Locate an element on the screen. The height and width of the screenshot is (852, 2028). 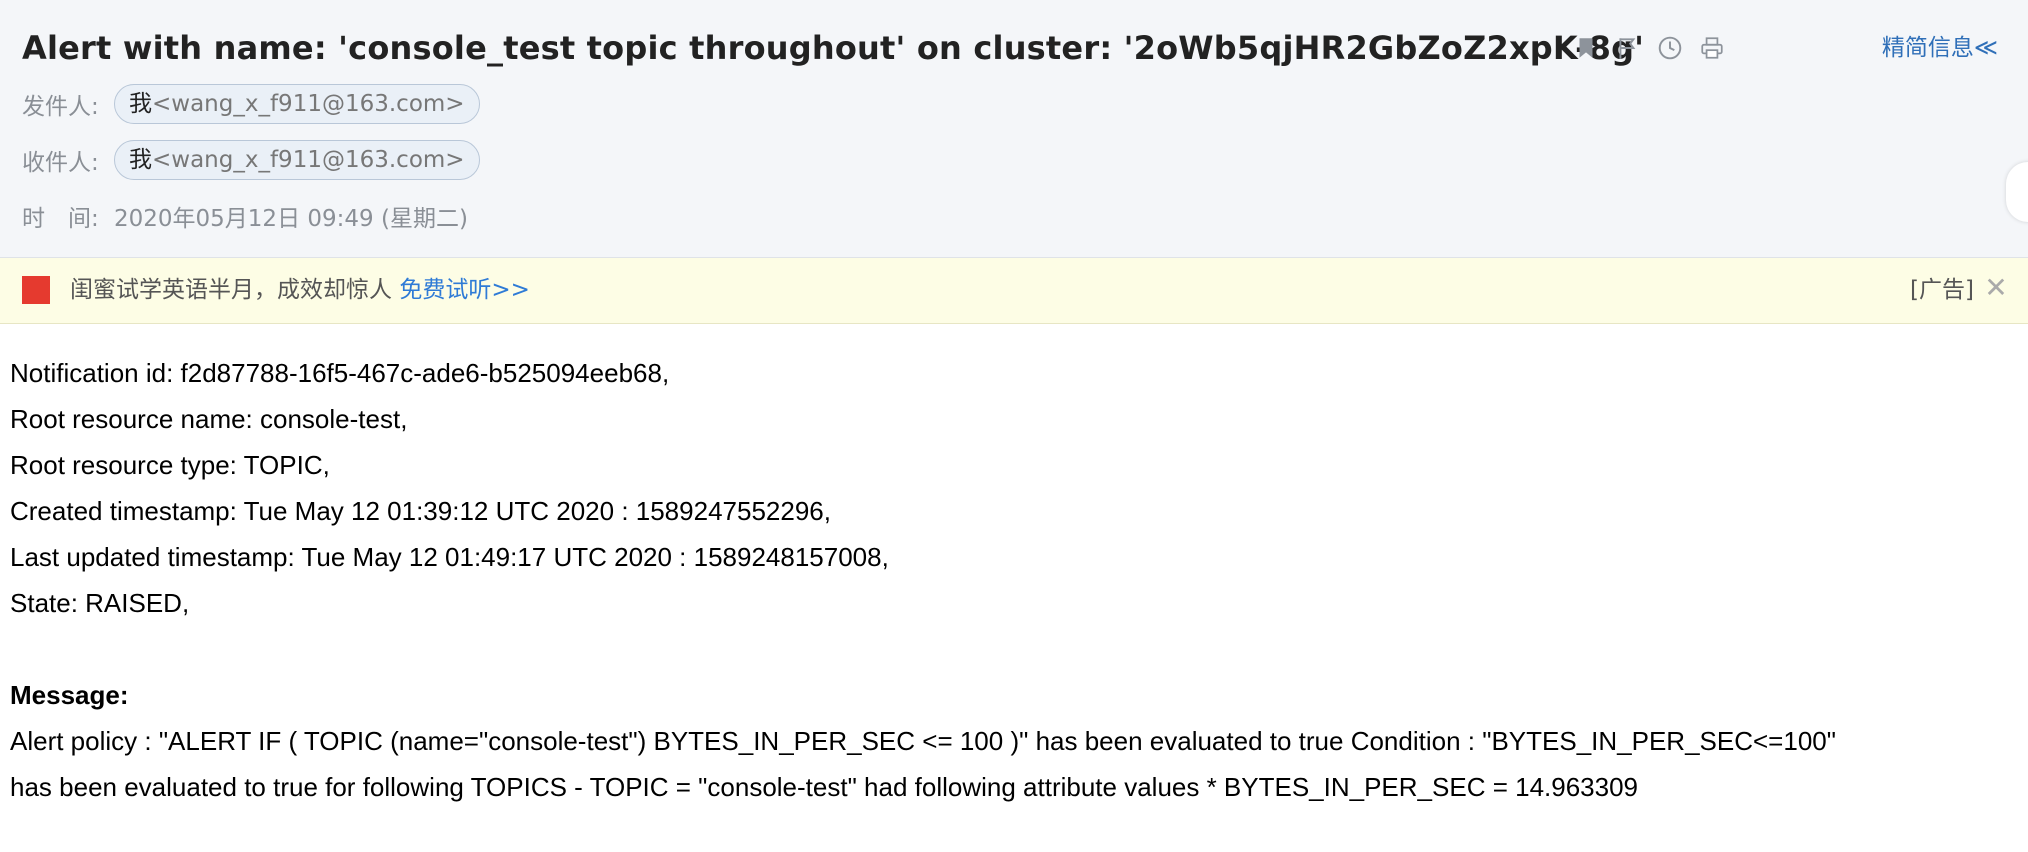
side-panel-handle is located at coordinates (2017, 192).